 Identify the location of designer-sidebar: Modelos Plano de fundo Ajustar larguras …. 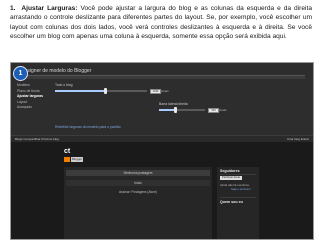
(33, 97).